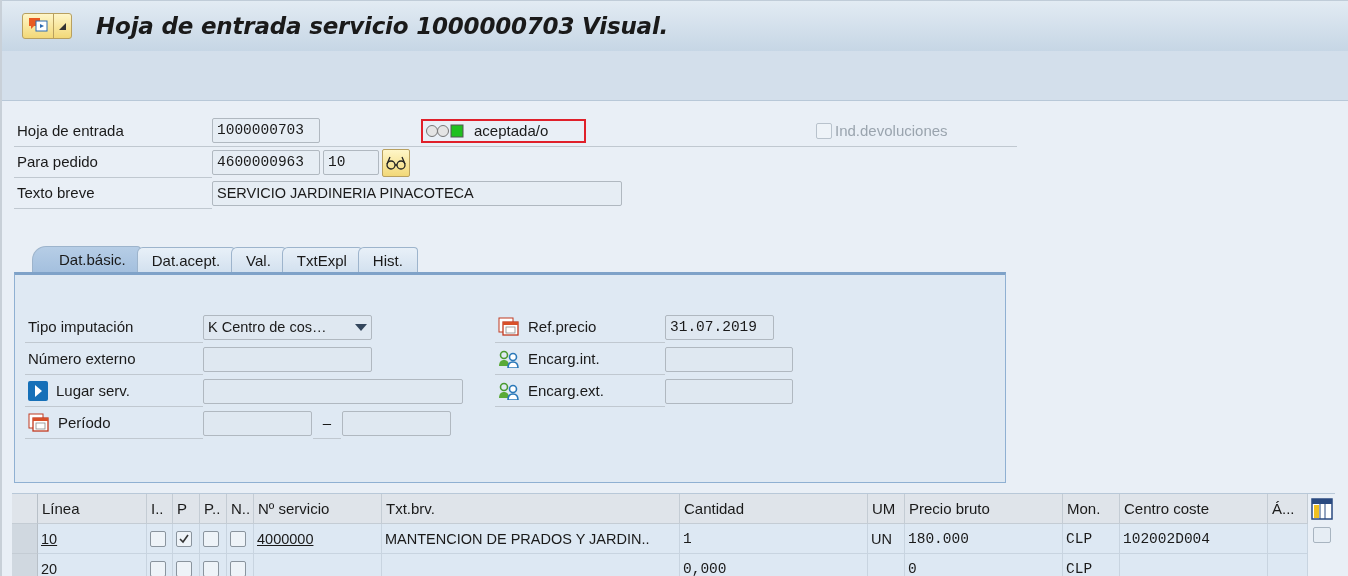 The height and width of the screenshot is (576, 1348). I want to click on table-link: 10, so click(49, 538).